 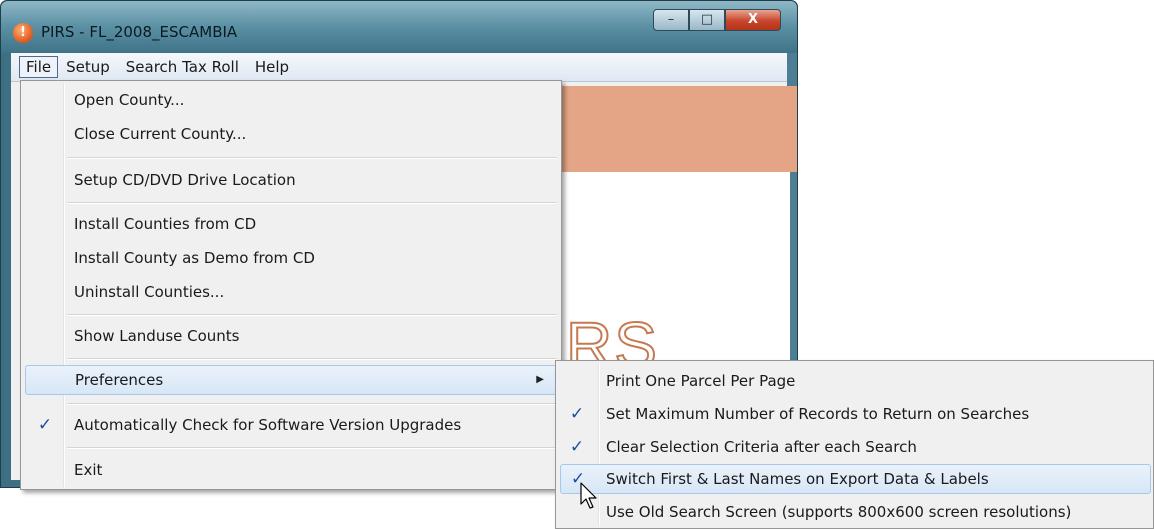 What do you see at coordinates (540, 379) in the screenshot?
I see `submenu-arrow-icon: ▶` at bounding box center [540, 379].